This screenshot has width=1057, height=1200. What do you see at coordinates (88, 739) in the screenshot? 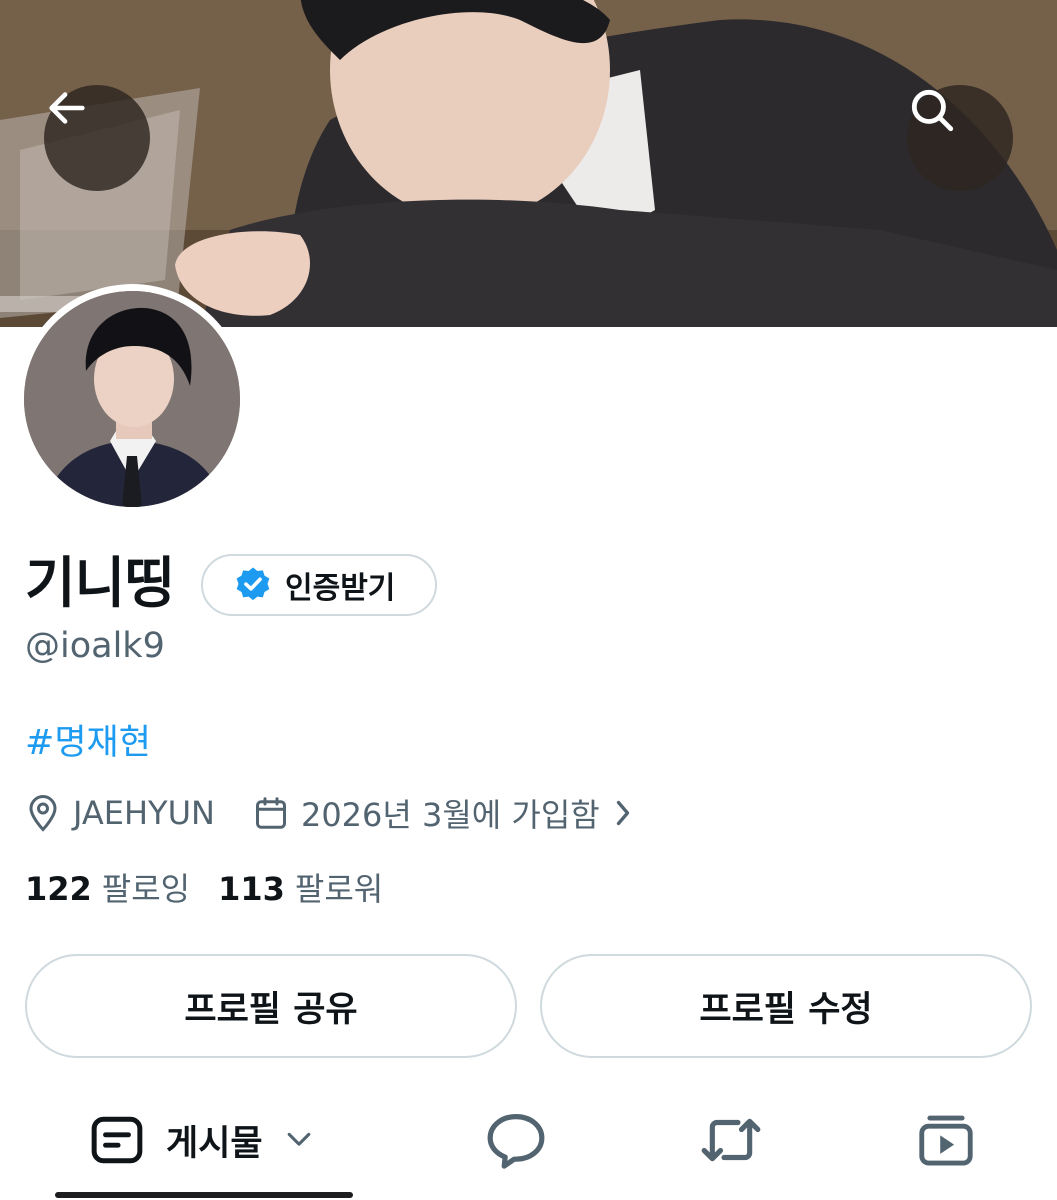
I see `bio-hashtag-link: #명재현` at bounding box center [88, 739].